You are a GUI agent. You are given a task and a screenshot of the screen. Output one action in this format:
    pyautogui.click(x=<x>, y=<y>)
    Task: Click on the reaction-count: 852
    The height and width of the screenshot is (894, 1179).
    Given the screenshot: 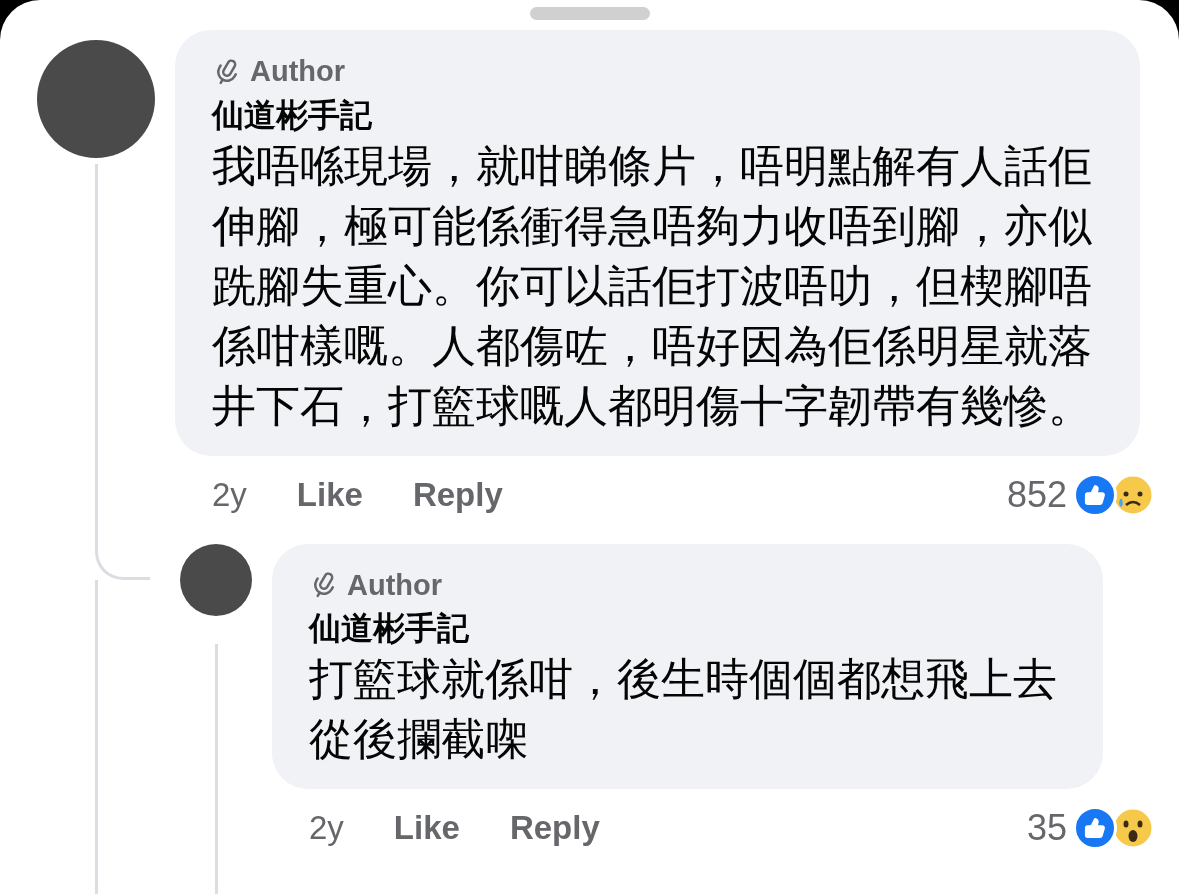 What is the action you would take?
    pyautogui.click(x=1036, y=494)
    